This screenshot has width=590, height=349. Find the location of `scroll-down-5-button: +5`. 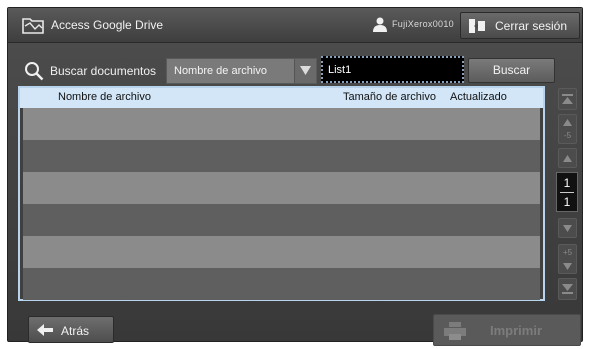

scroll-down-5-button: +5 is located at coordinates (567, 259).